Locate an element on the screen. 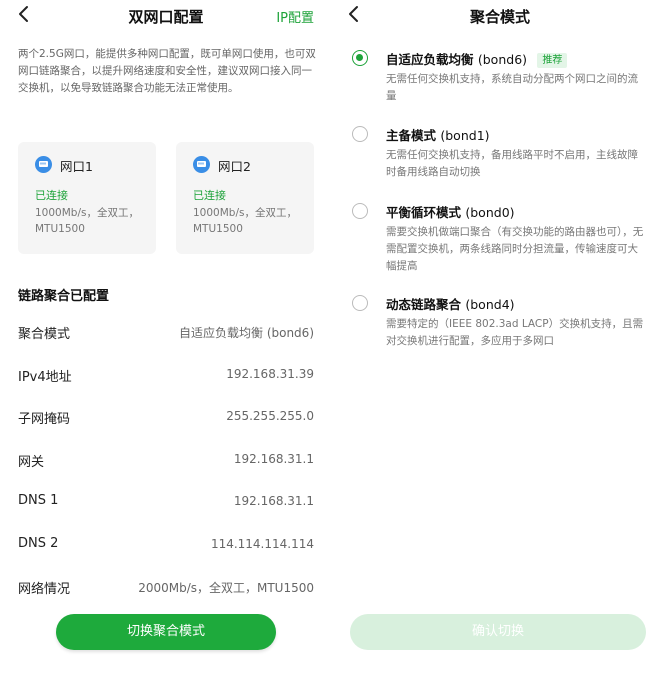  option-title: 主备模式 is located at coordinates (411, 135).